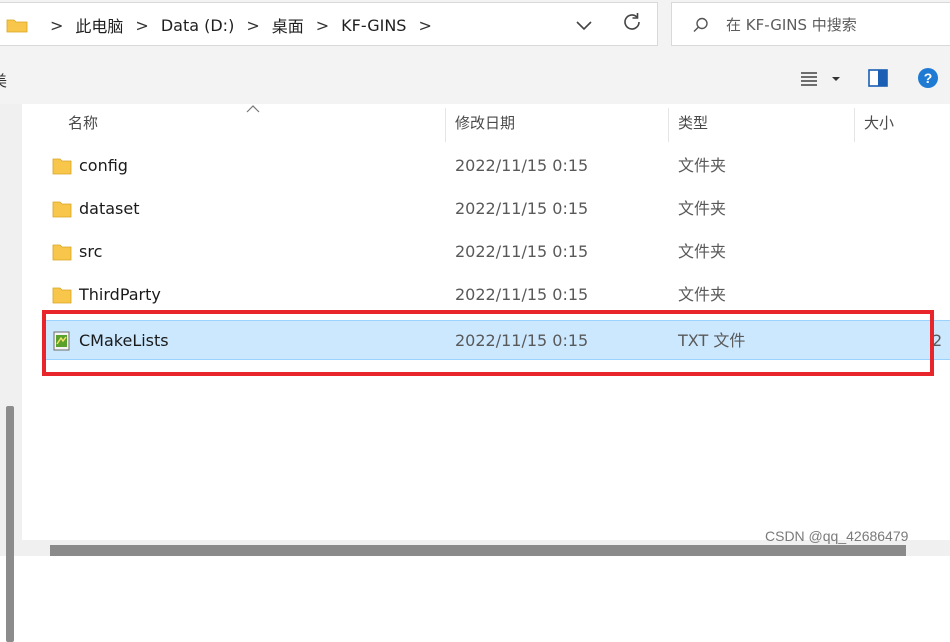  I want to click on column-headers: 名称 修改日期 类型 大小, so click(486, 123).